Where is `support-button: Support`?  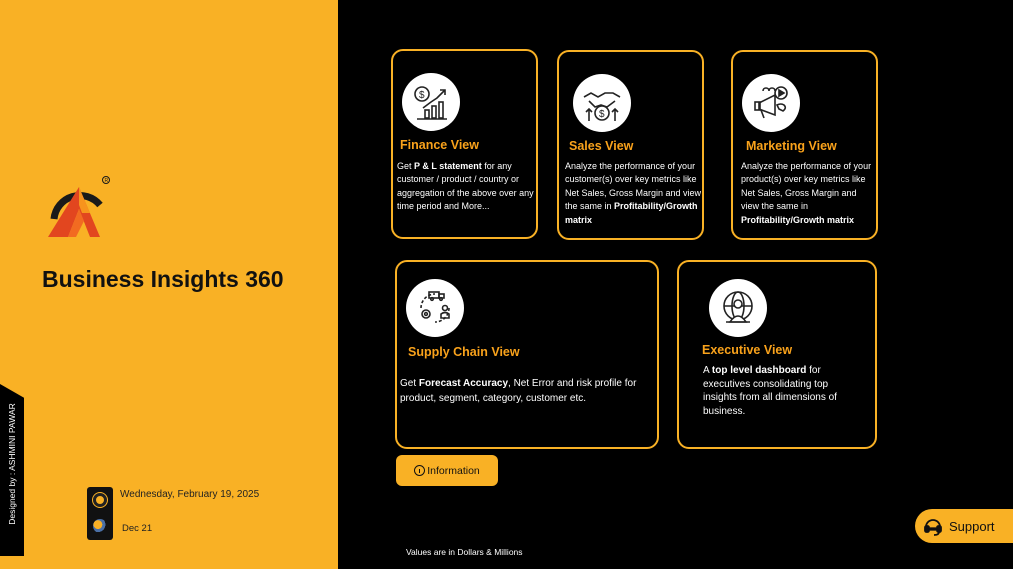
support-button: Support is located at coordinates (964, 526).